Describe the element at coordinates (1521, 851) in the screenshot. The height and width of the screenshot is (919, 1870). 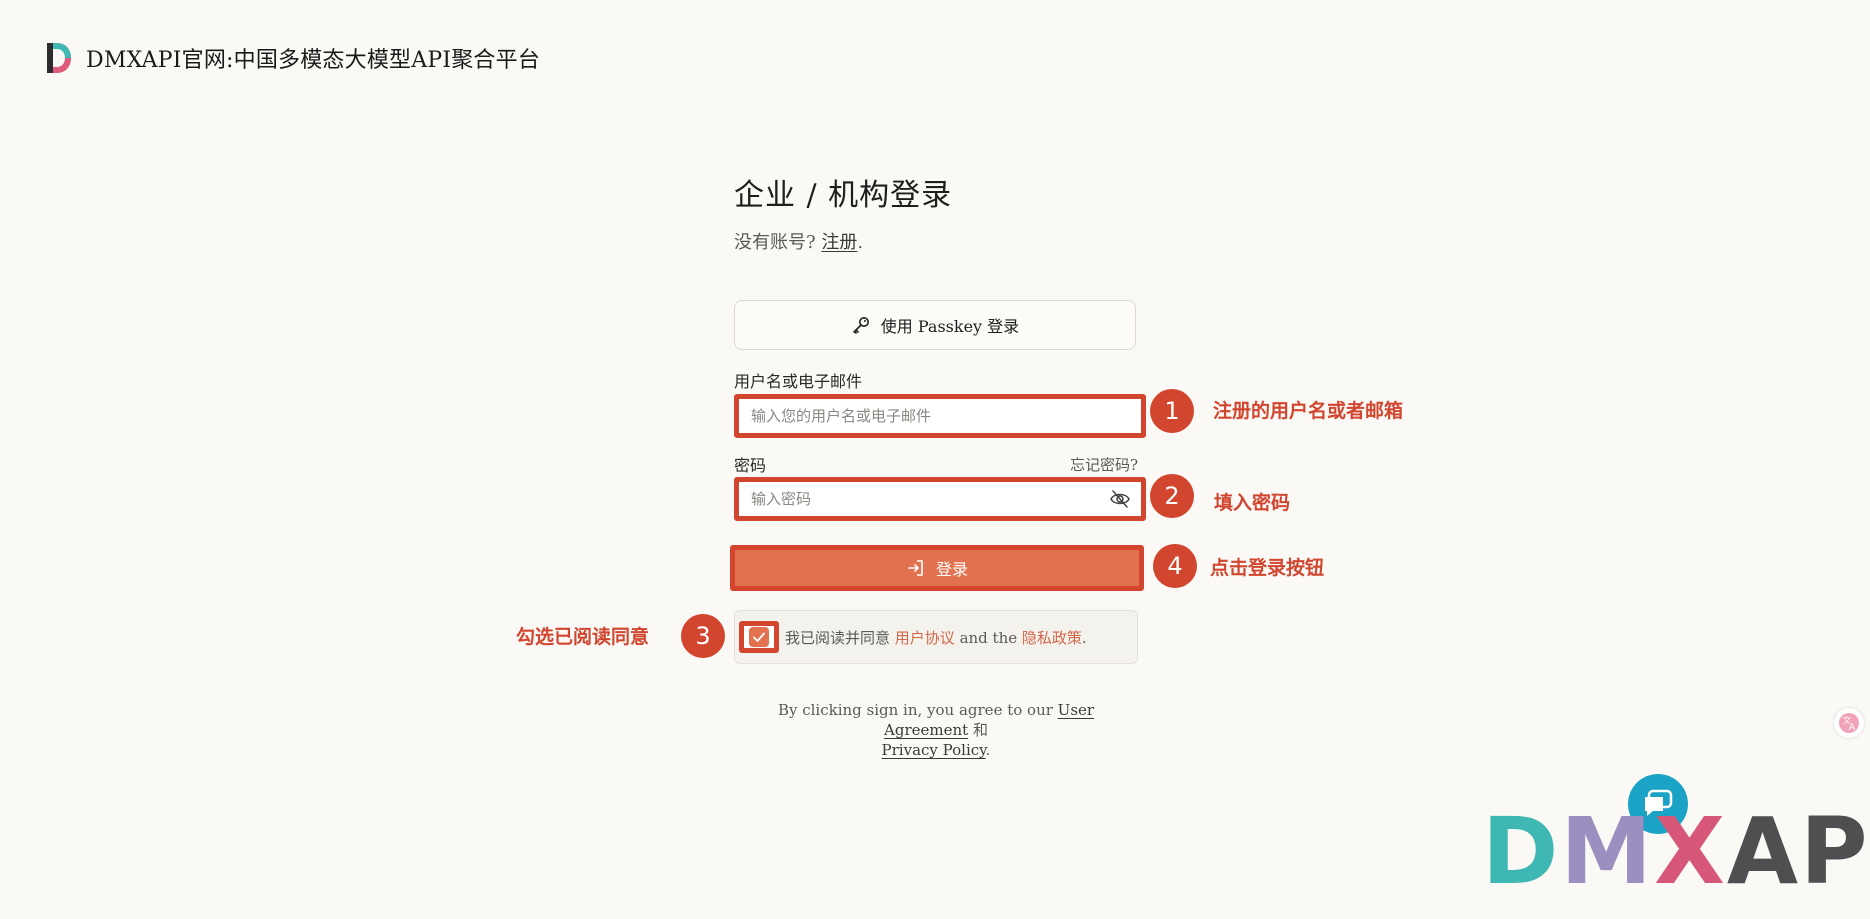
I see `watermark-letter: D` at that location.